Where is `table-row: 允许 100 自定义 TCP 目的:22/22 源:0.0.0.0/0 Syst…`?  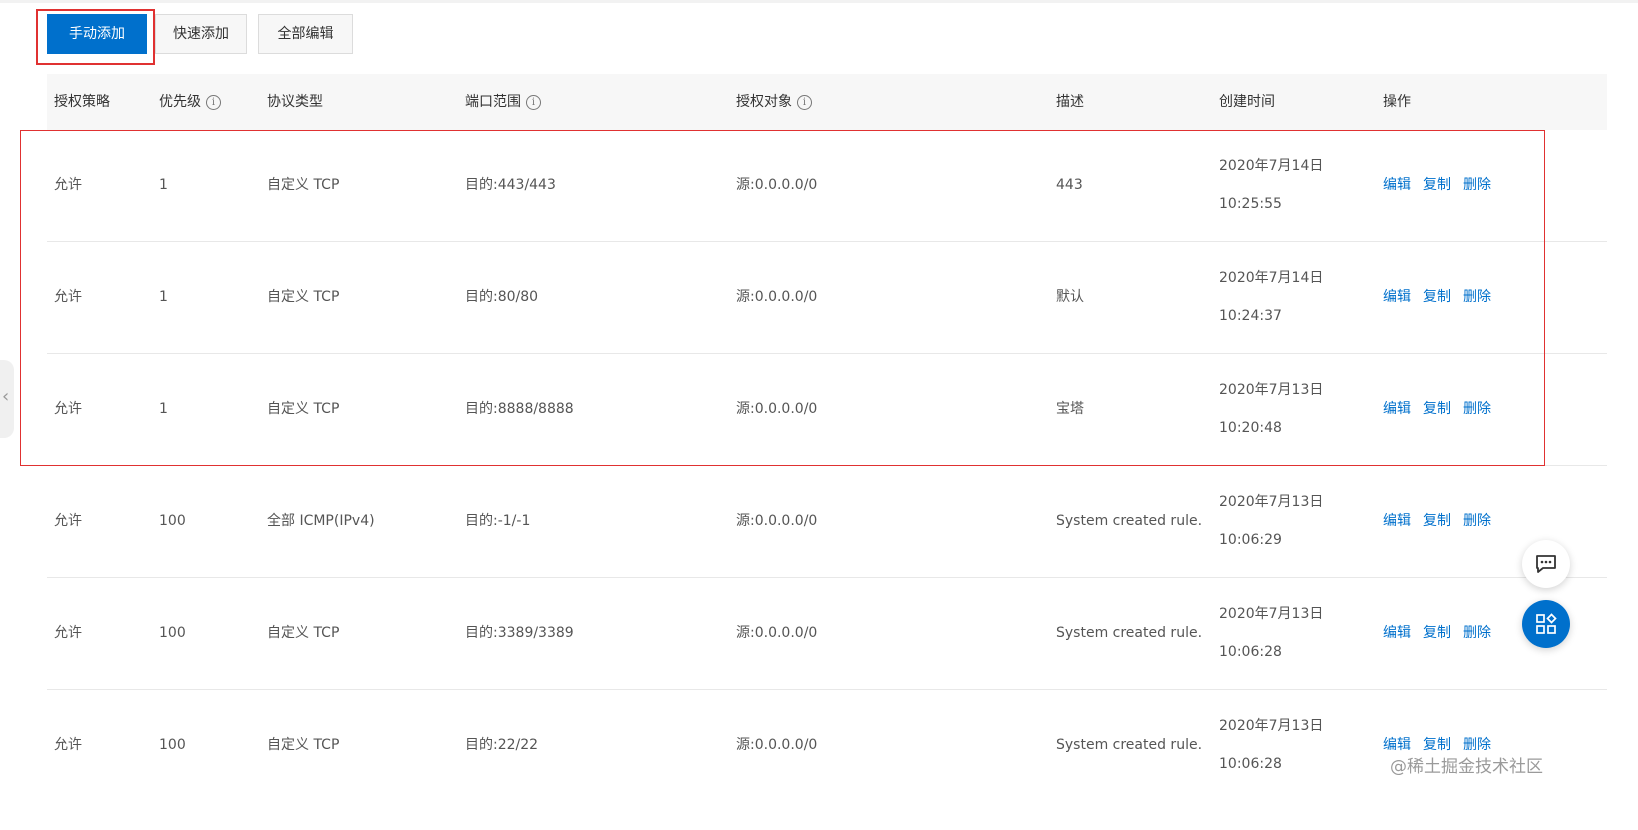
table-row: 允许 100 自定义 TCP 目的:22/22 源:0.0.0.0/0 Syst… is located at coordinates (827, 746).